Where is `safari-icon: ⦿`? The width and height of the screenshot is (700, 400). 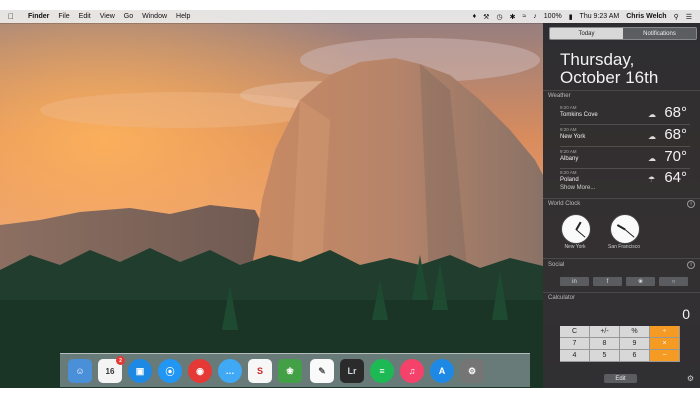
safari-icon: ⦿ is located at coordinates (170, 371).